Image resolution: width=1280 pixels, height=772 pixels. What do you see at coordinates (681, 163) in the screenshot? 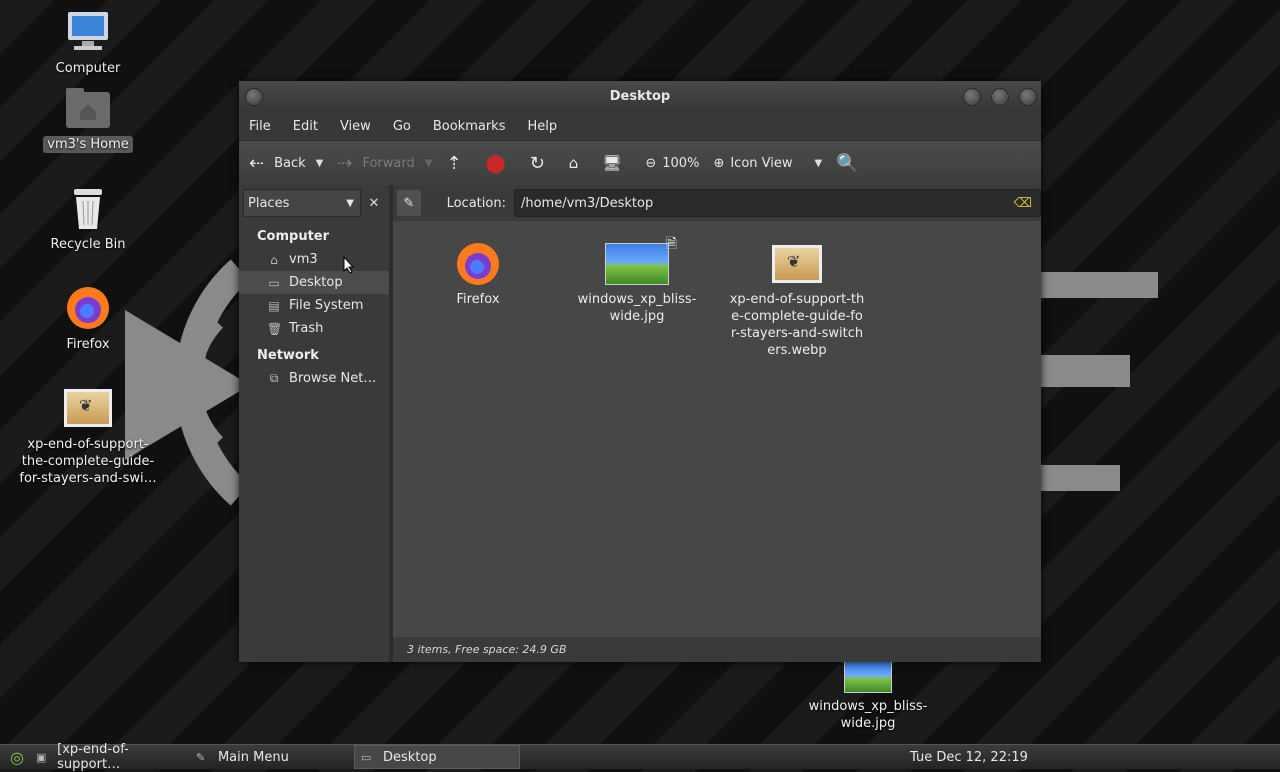
I see `zoom-level: 100%` at bounding box center [681, 163].